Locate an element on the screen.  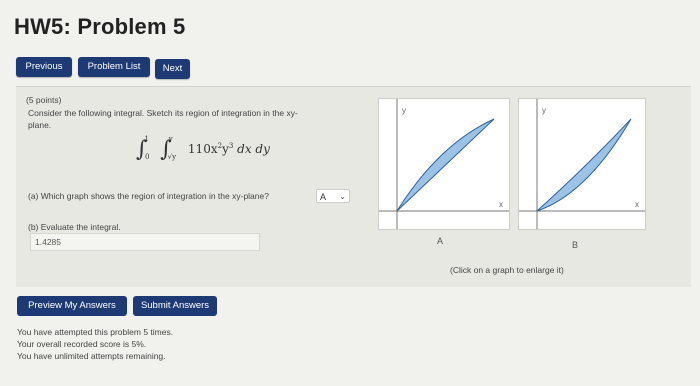
graph-b: y x is located at coordinates (582, 164).